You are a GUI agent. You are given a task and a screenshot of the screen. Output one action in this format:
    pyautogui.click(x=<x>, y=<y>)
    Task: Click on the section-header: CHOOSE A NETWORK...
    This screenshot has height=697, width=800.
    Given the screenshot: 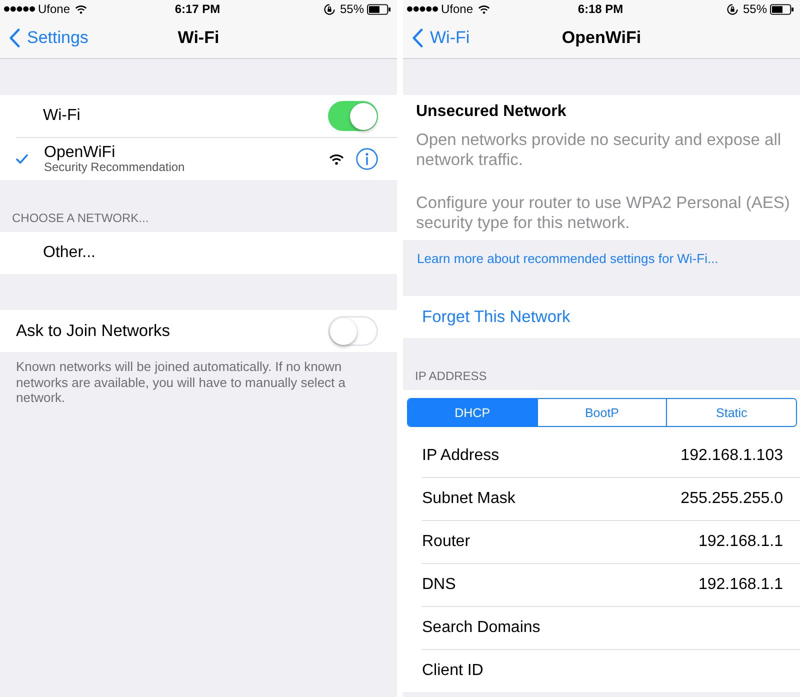 What is the action you would take?
    pyautogui.click(x=80, y=218)
    